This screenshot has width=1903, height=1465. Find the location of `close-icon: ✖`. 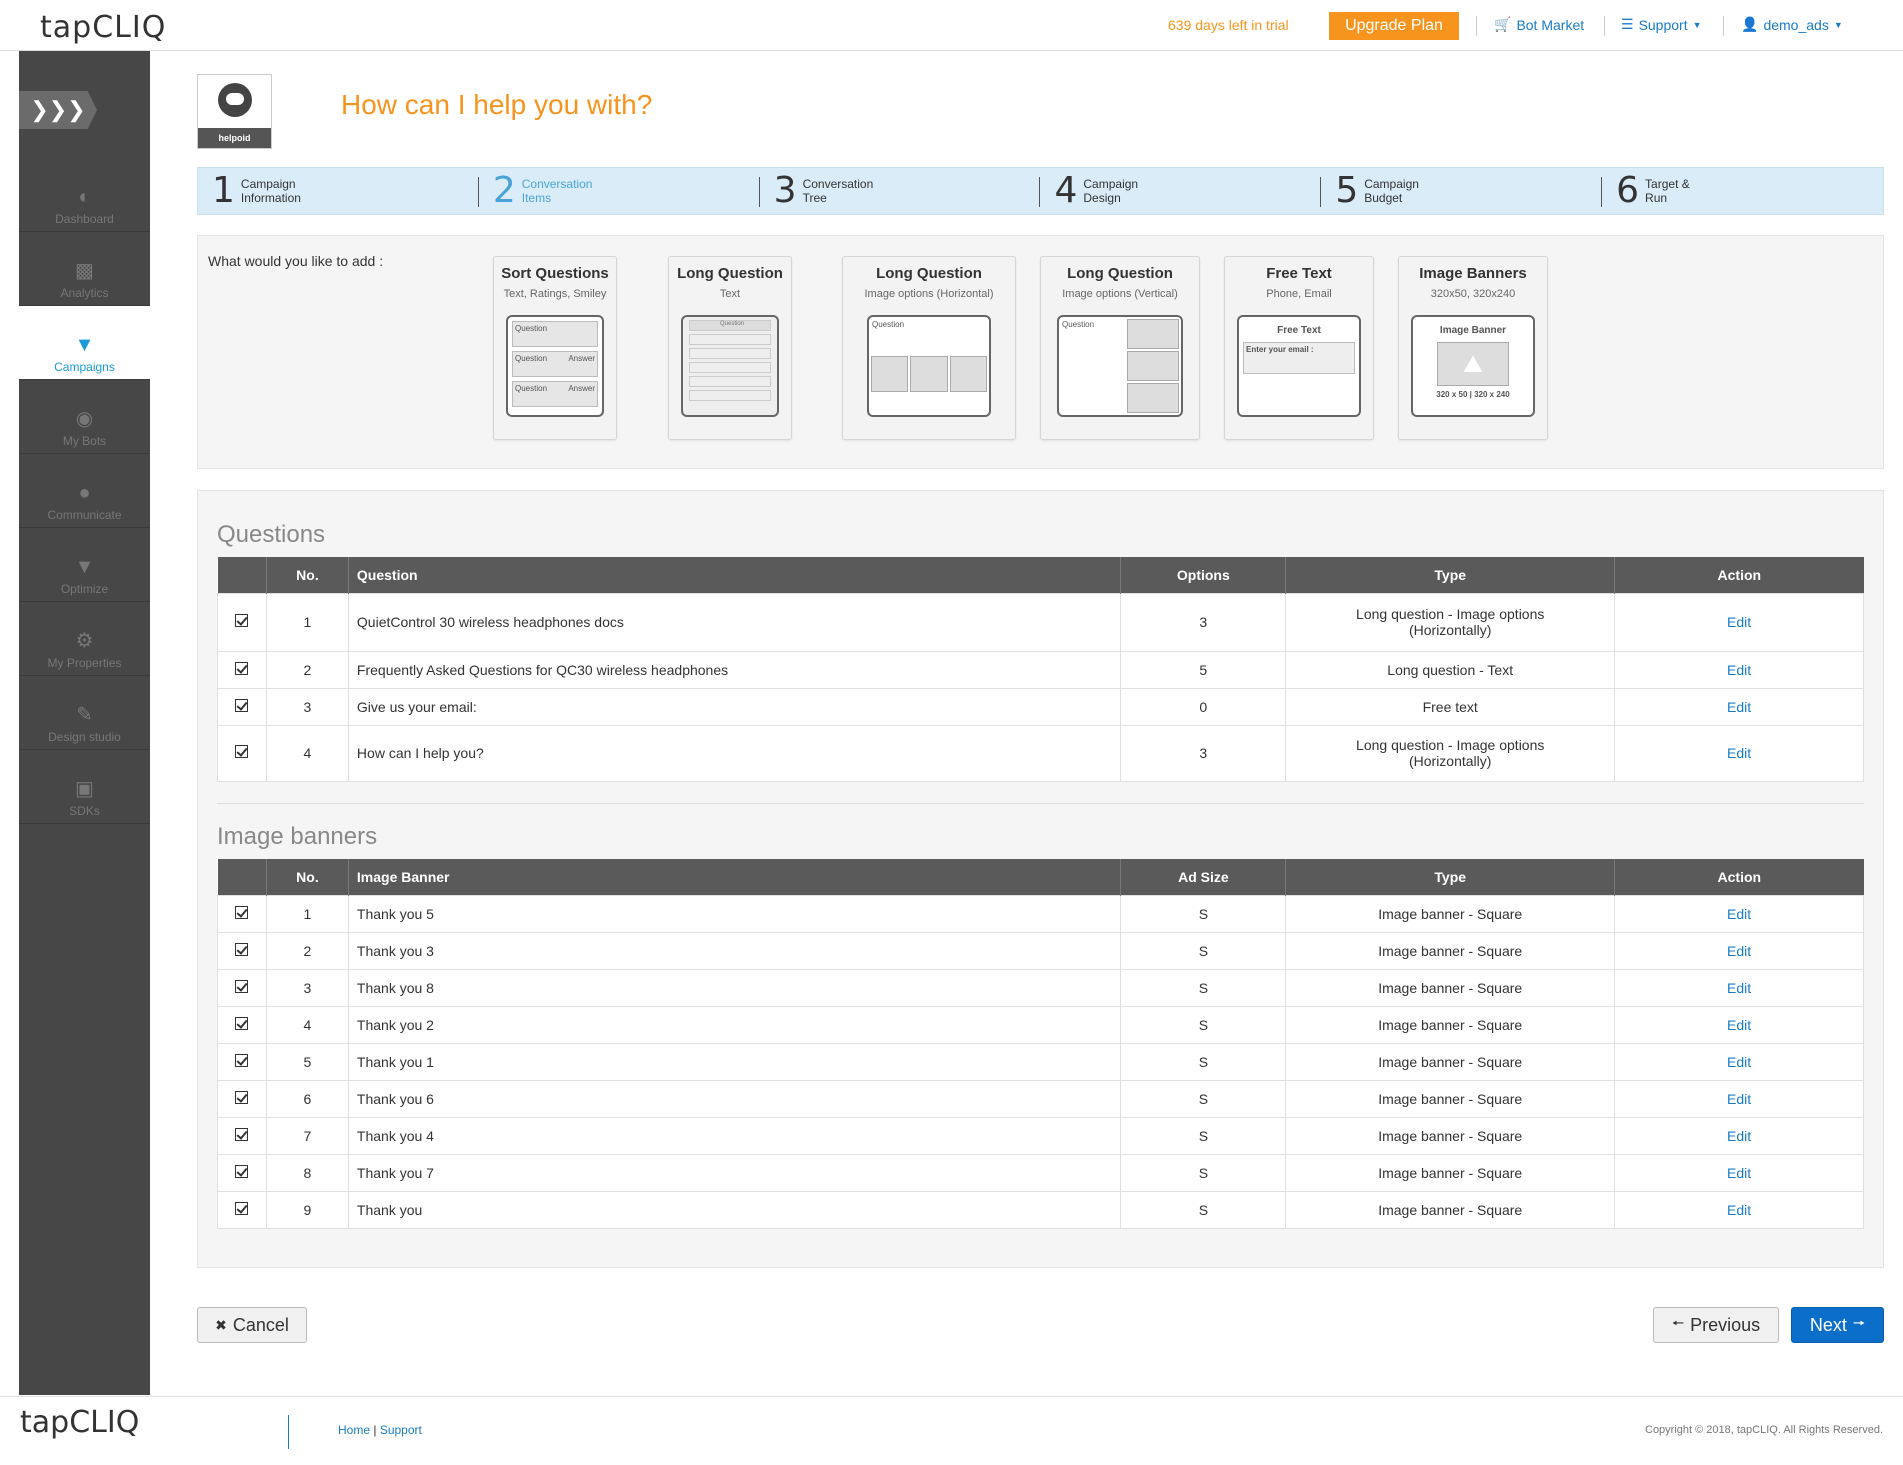

close-icon: ✖ is located at coordinates (221, 1324).